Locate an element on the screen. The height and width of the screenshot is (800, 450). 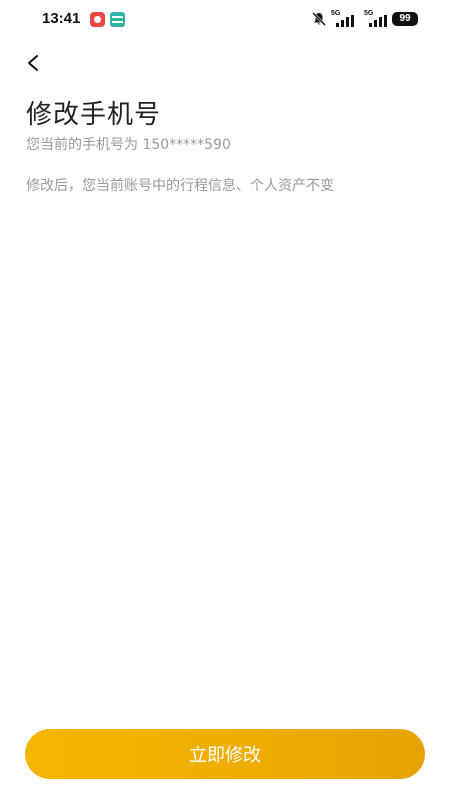
page-title: 修改手机号 is located at coordinates (94, 115).